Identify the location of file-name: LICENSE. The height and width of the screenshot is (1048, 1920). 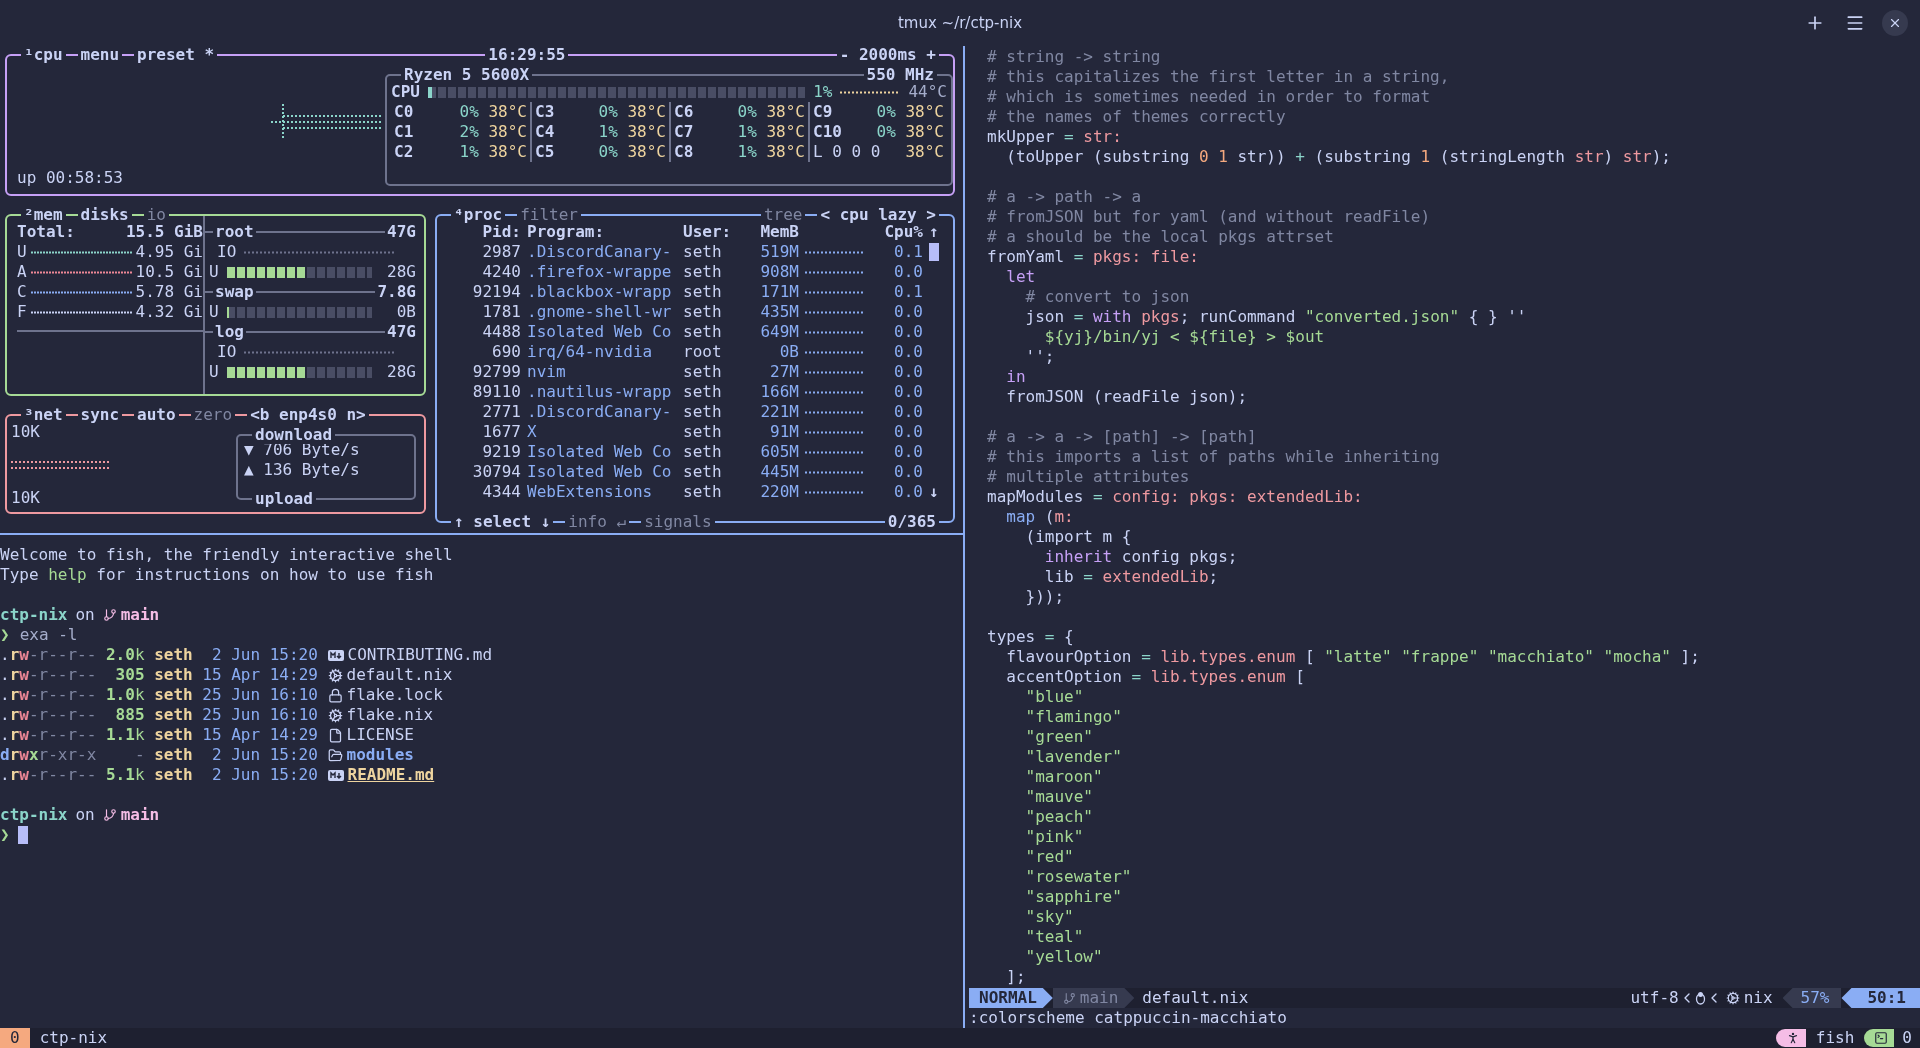
(380, 735).